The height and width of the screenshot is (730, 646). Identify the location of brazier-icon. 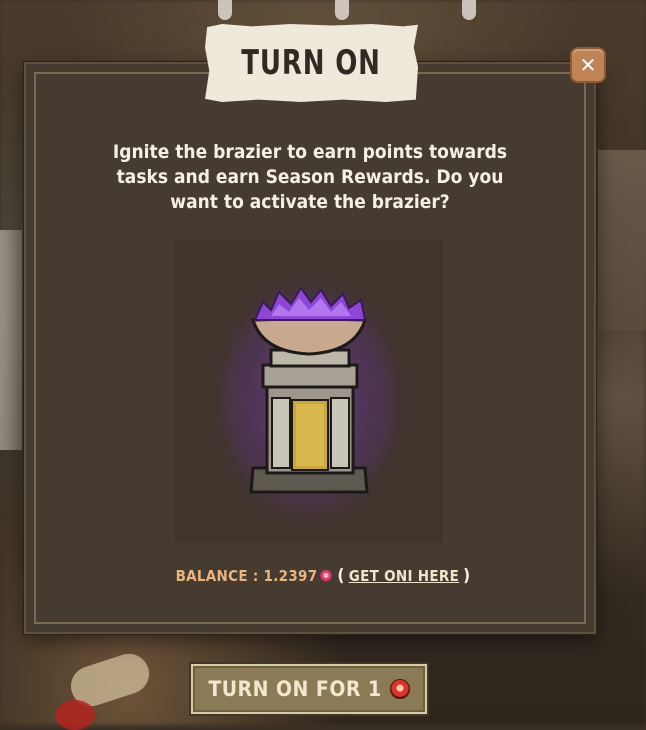
(309, 400).